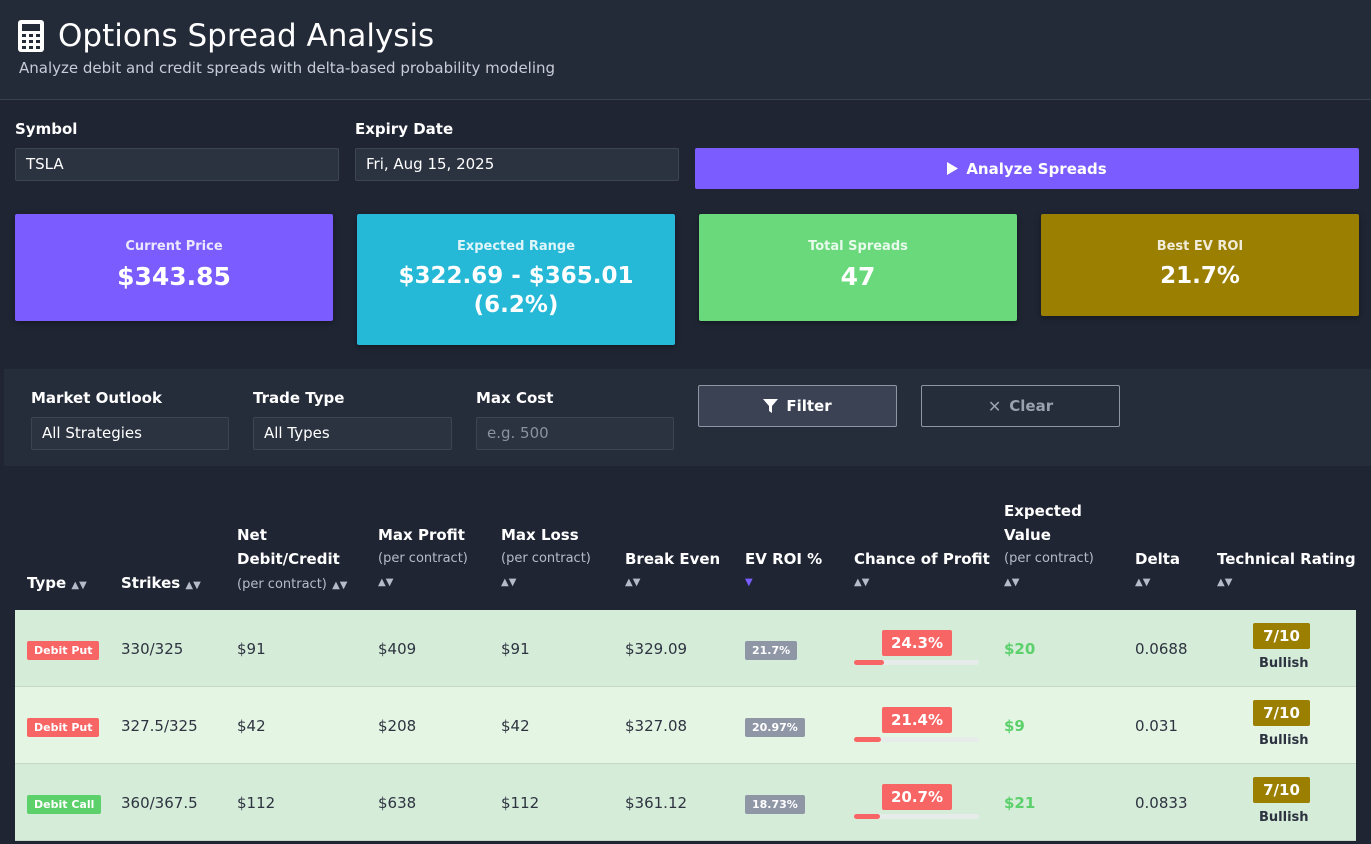 The width and height of the screenshot is (1371, 844). I want to click on calculator-icon, so click(31, 36).